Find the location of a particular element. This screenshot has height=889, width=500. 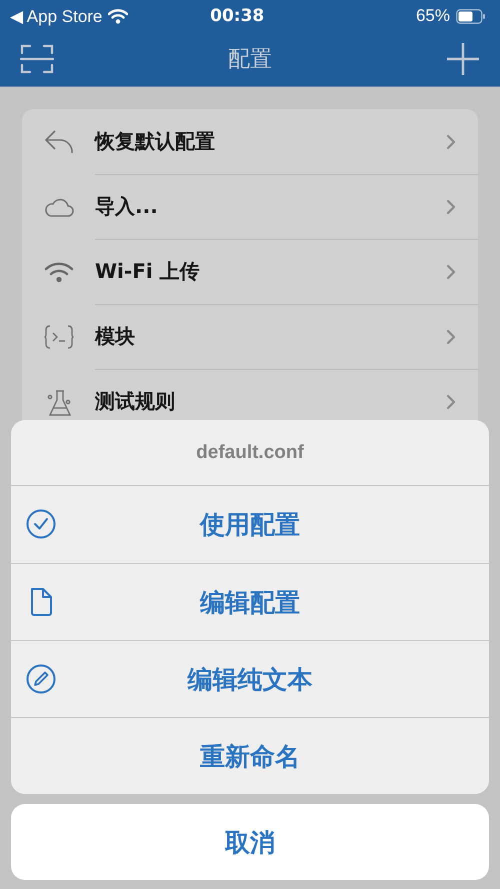

pencil-circle-icon is located at coordinates (41, 679).